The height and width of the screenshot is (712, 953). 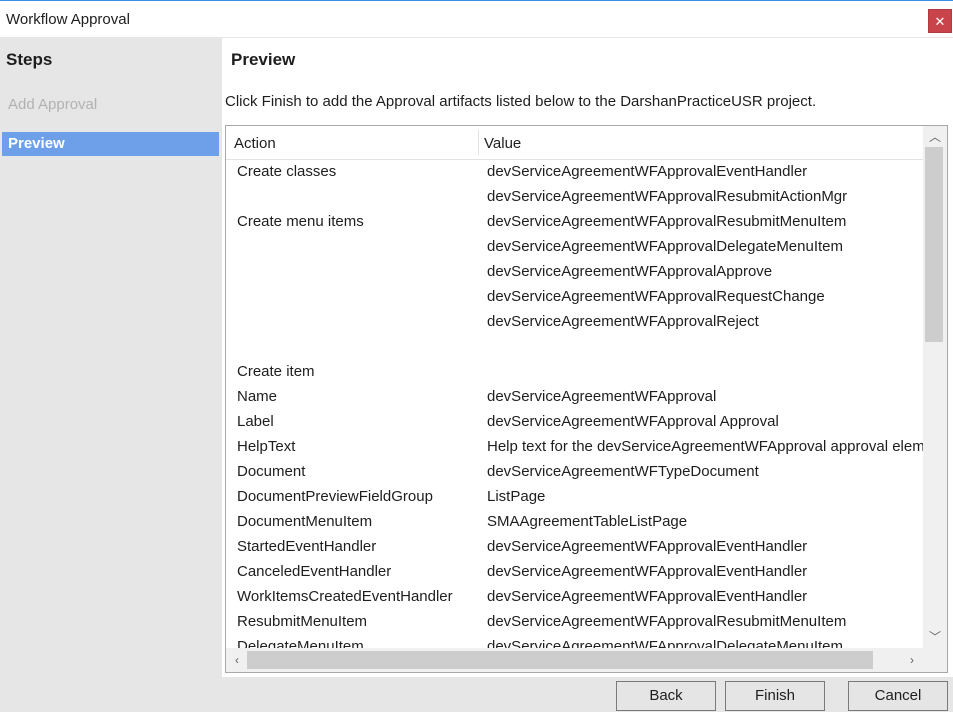 What do you see at coordinates (935, 387) in the screenshot?
I see `vertical-scrollbar: ︿ ﹀` at bounding box center [935, 387].